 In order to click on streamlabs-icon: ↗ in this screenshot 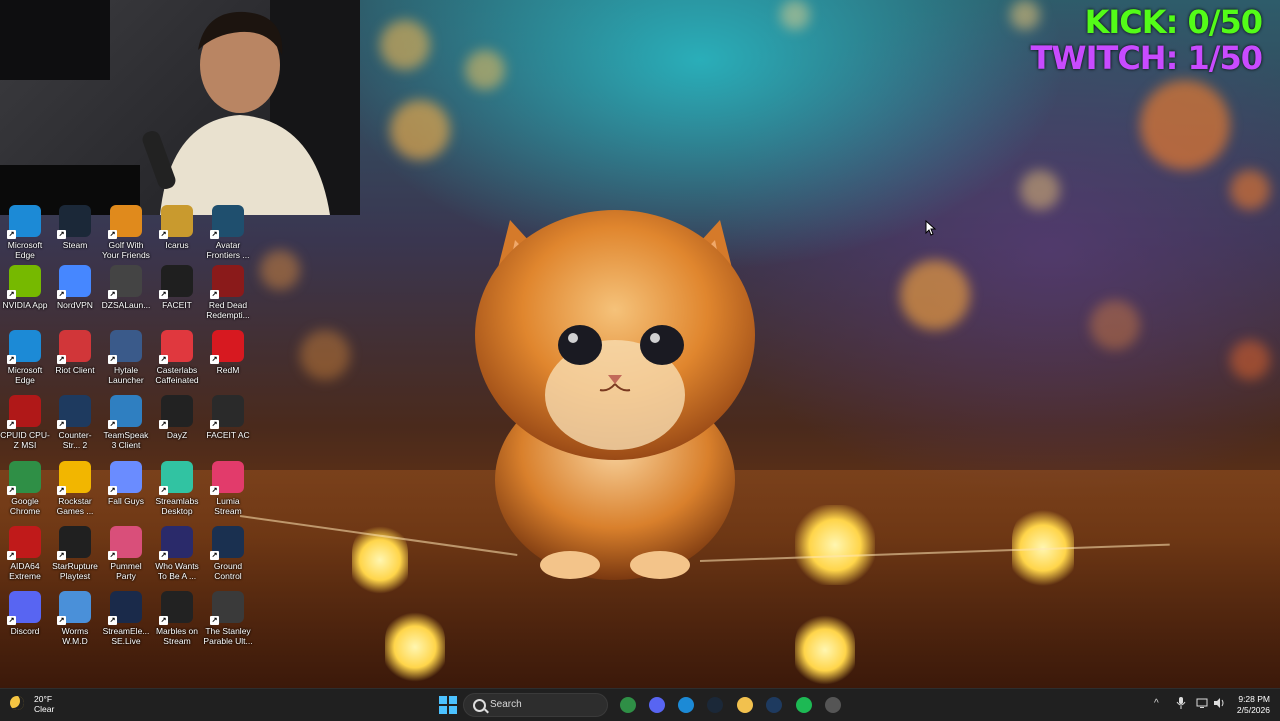, I will do `click(176, 478)`.